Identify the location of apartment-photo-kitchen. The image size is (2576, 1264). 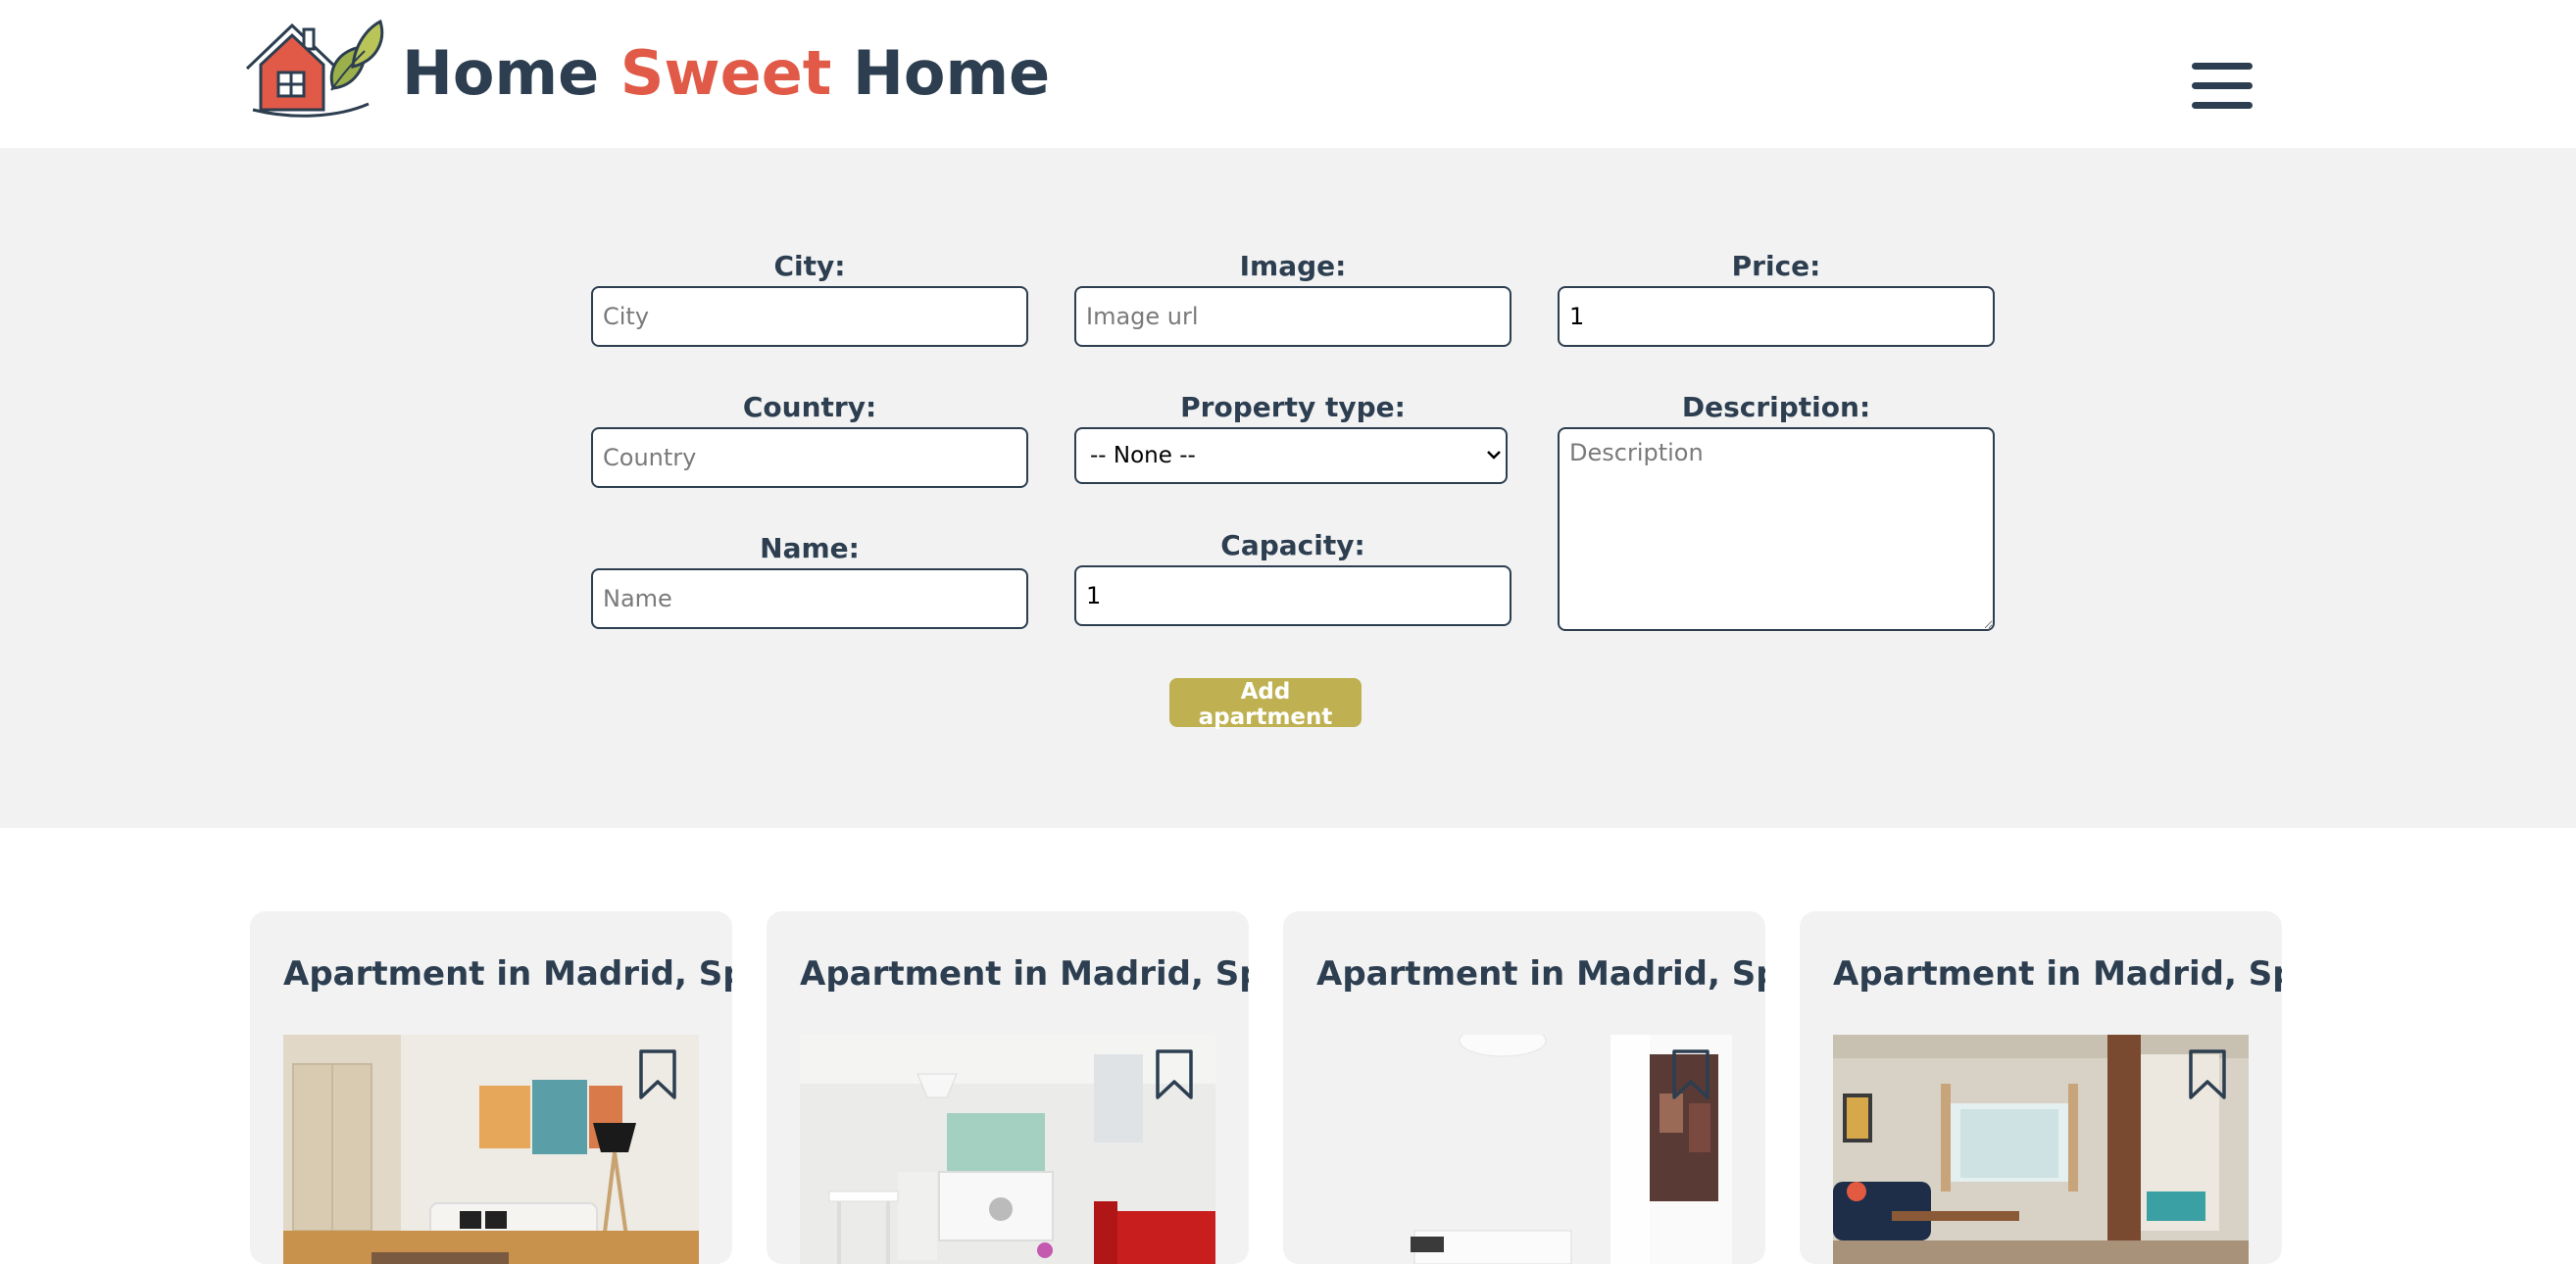
(1007, 1149).